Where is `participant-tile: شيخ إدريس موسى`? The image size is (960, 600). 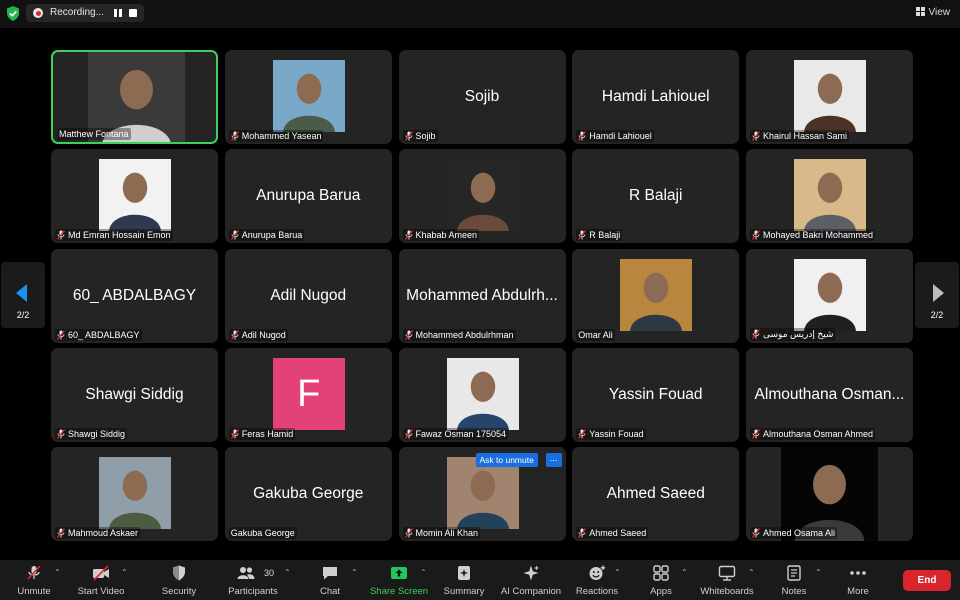 participant-tile: شيخ إدريس موسى is located at coordinates (829, 295).